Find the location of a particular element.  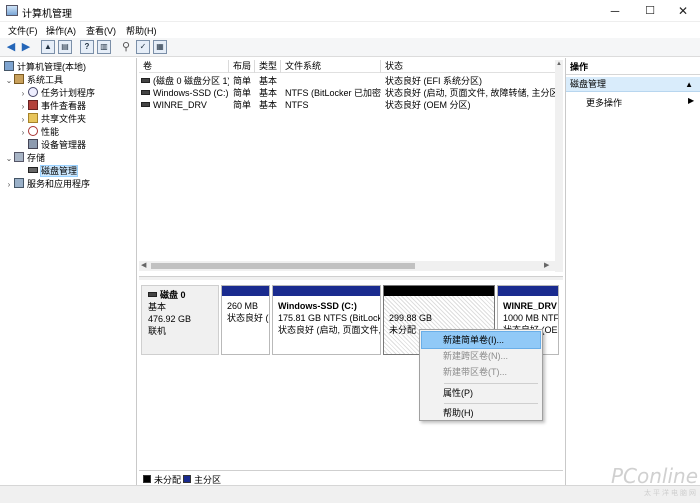

tree-item-storage: ⌄ 存储 is located at coordinates (24, 158).